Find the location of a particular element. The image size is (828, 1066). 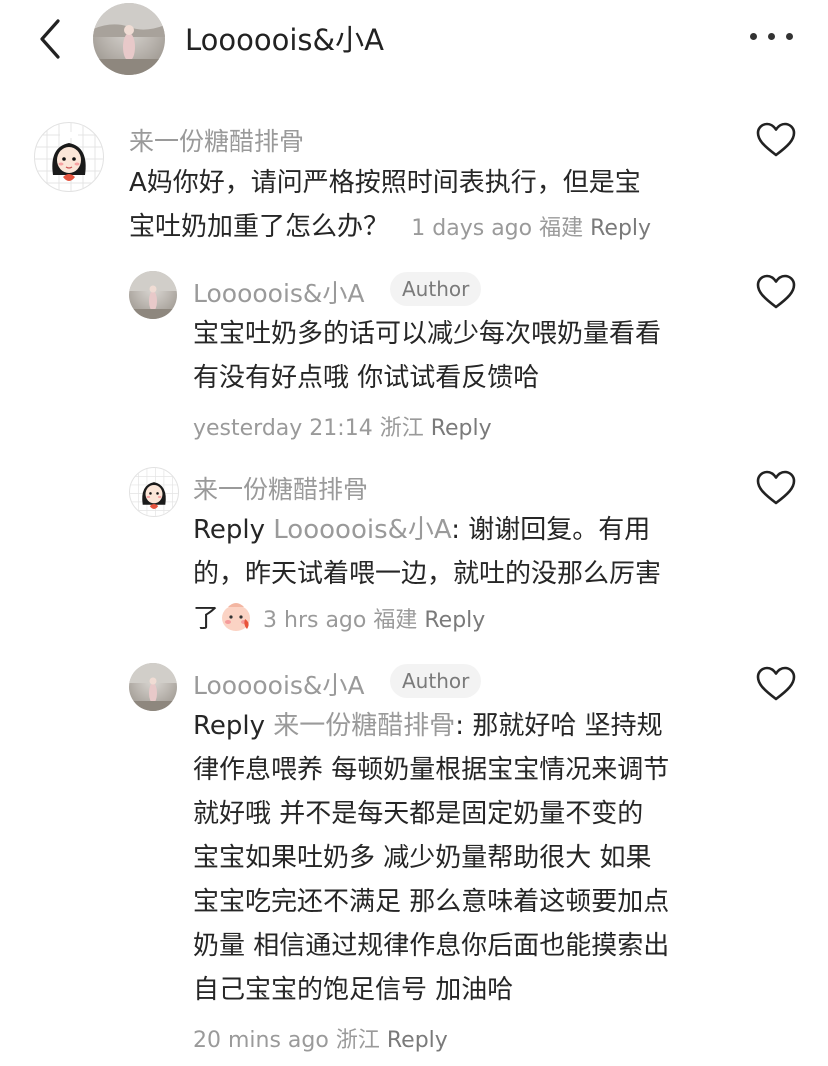

reply-text-line: 宝宝吃完还不满足 那么意味着这顿要加点 is located at coordinates (431, 902).